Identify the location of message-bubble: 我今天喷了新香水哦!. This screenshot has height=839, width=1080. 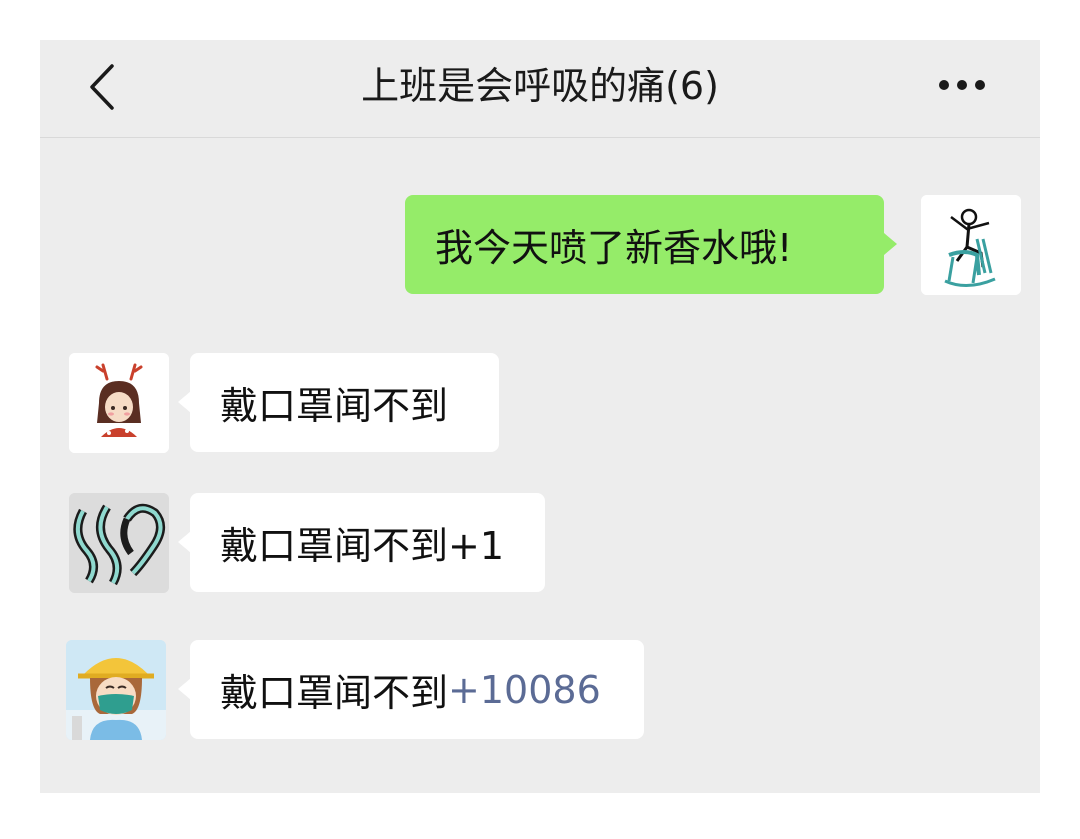
(644, 244).